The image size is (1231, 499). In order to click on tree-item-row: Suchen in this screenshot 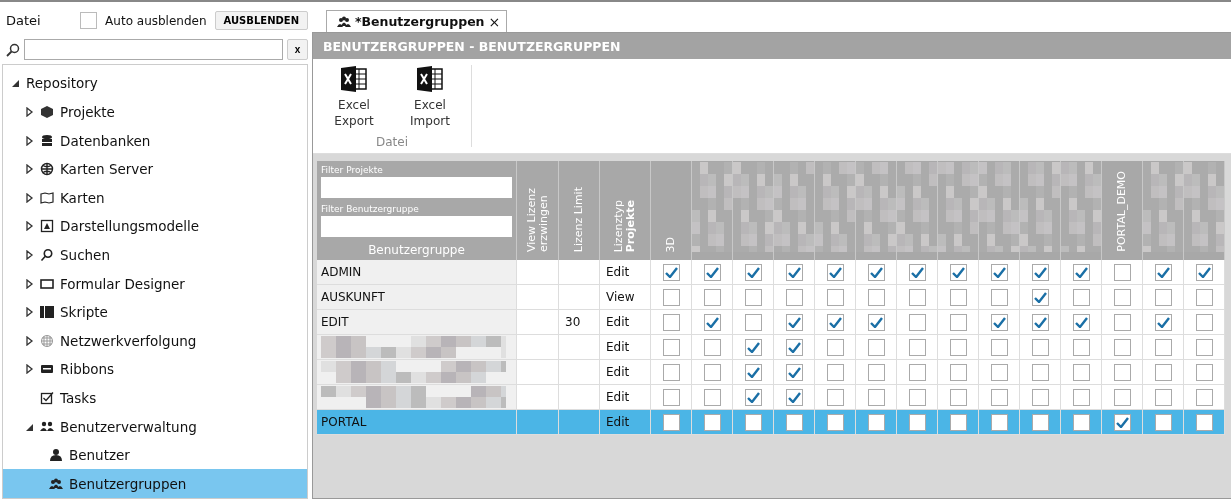, I will do `click(155, 255)`.